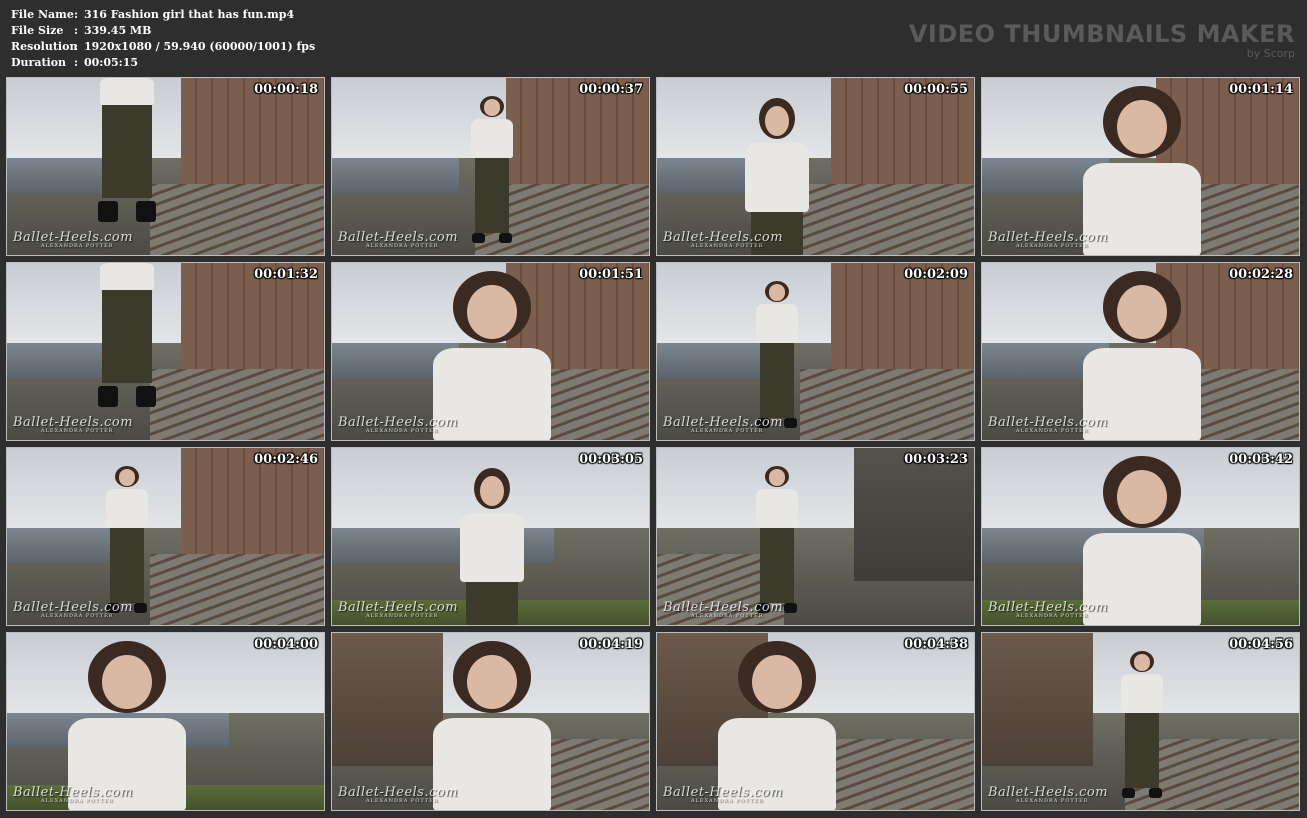 Image resolution: width=1307 pixels, height=818 pixels. I want to click on thumbnail: 00:00:18 Ballet-Heels.com ALEXANDRA POTTER, so click(165, 166).